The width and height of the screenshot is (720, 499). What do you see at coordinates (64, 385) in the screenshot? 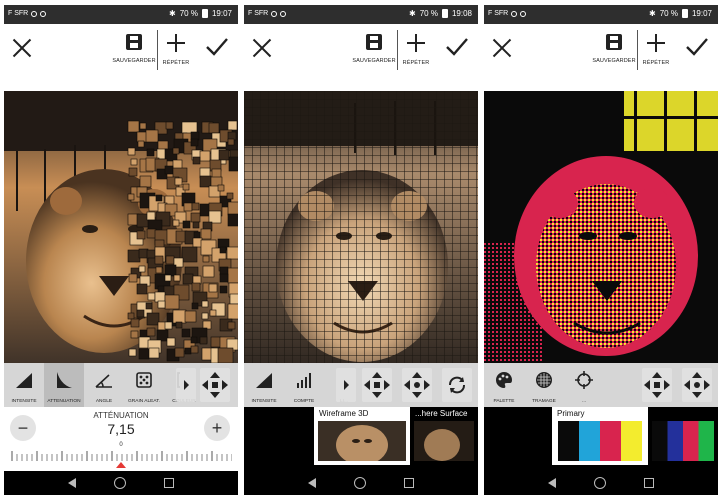
I see `tool-attenuation: ATTÉNUATION` at bounding box center [64, 385].